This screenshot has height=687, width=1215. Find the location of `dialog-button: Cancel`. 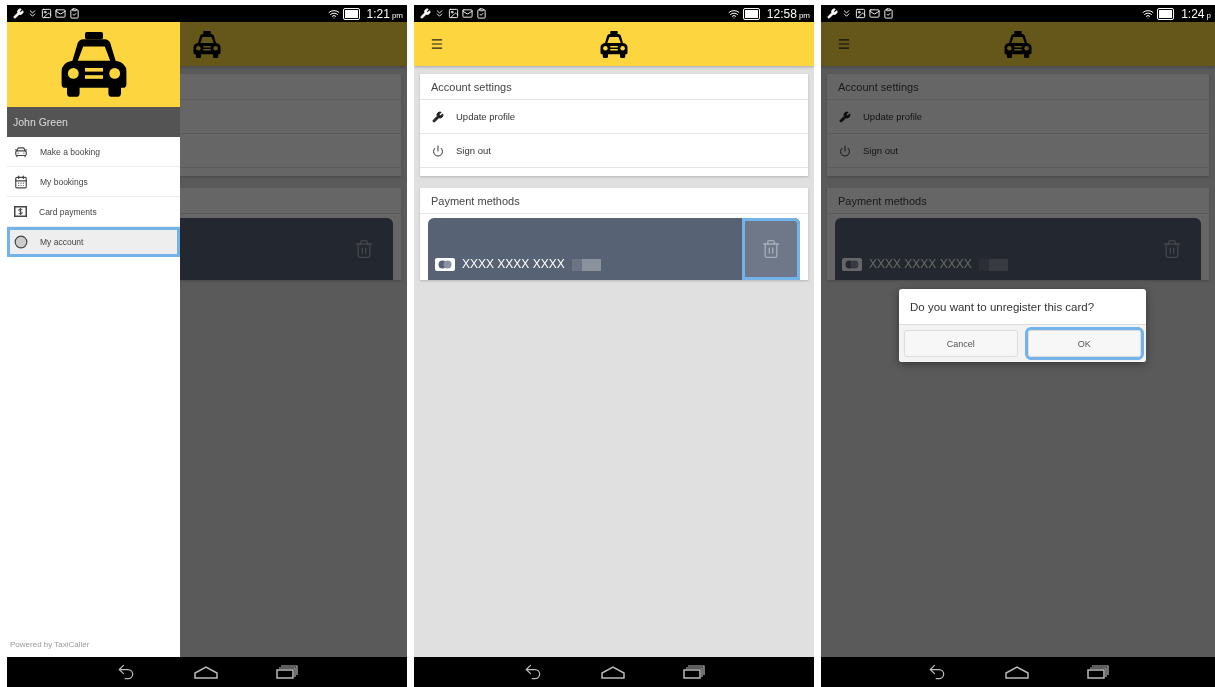

dialog-button: Cancel is located at coordinates (961, 343).